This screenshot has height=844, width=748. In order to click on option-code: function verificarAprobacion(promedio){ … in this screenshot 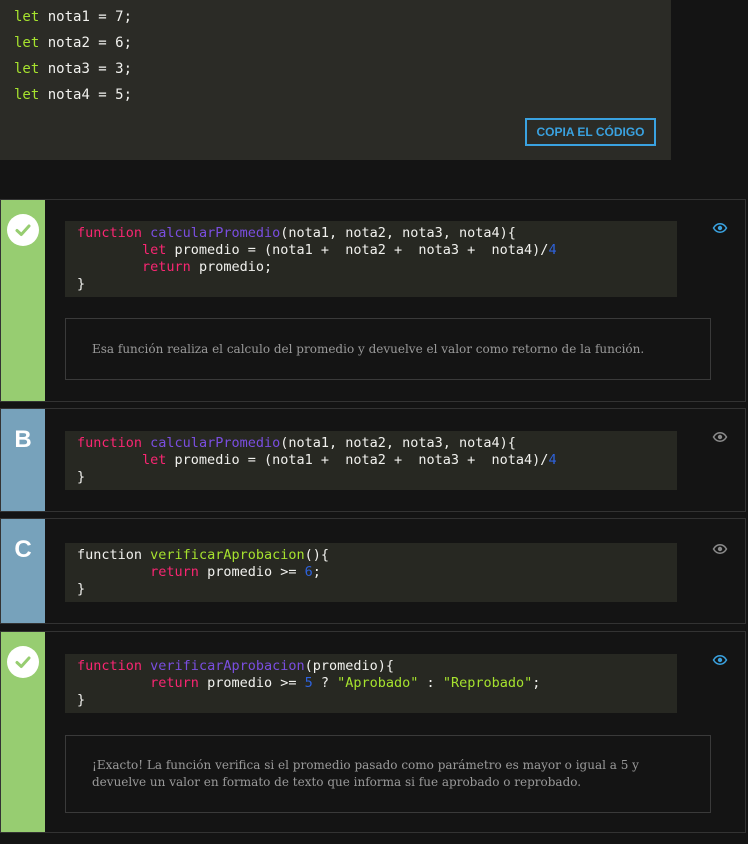, I will do `click(371, 683)`.